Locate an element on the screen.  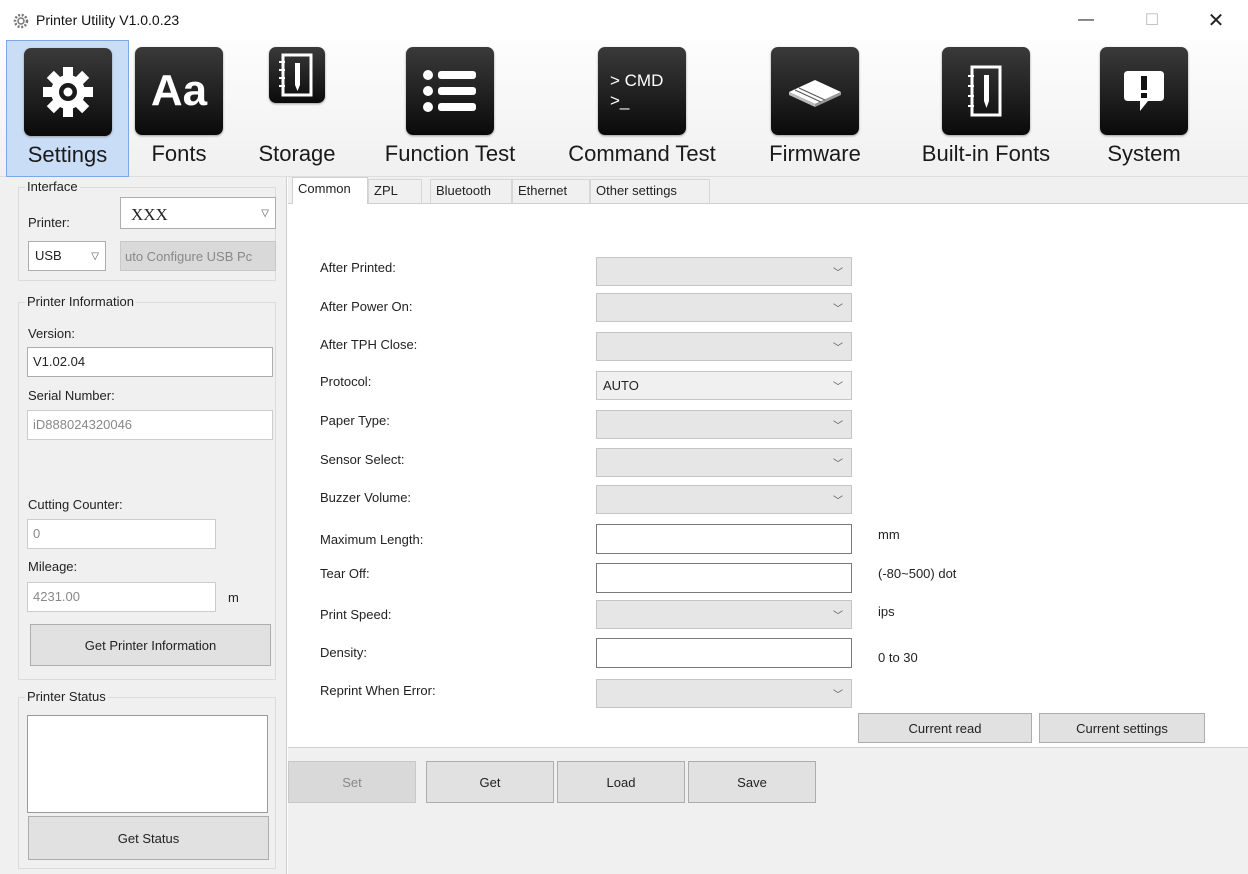
serial-number-label: Serial Number: is located at coordinates (71, 395).